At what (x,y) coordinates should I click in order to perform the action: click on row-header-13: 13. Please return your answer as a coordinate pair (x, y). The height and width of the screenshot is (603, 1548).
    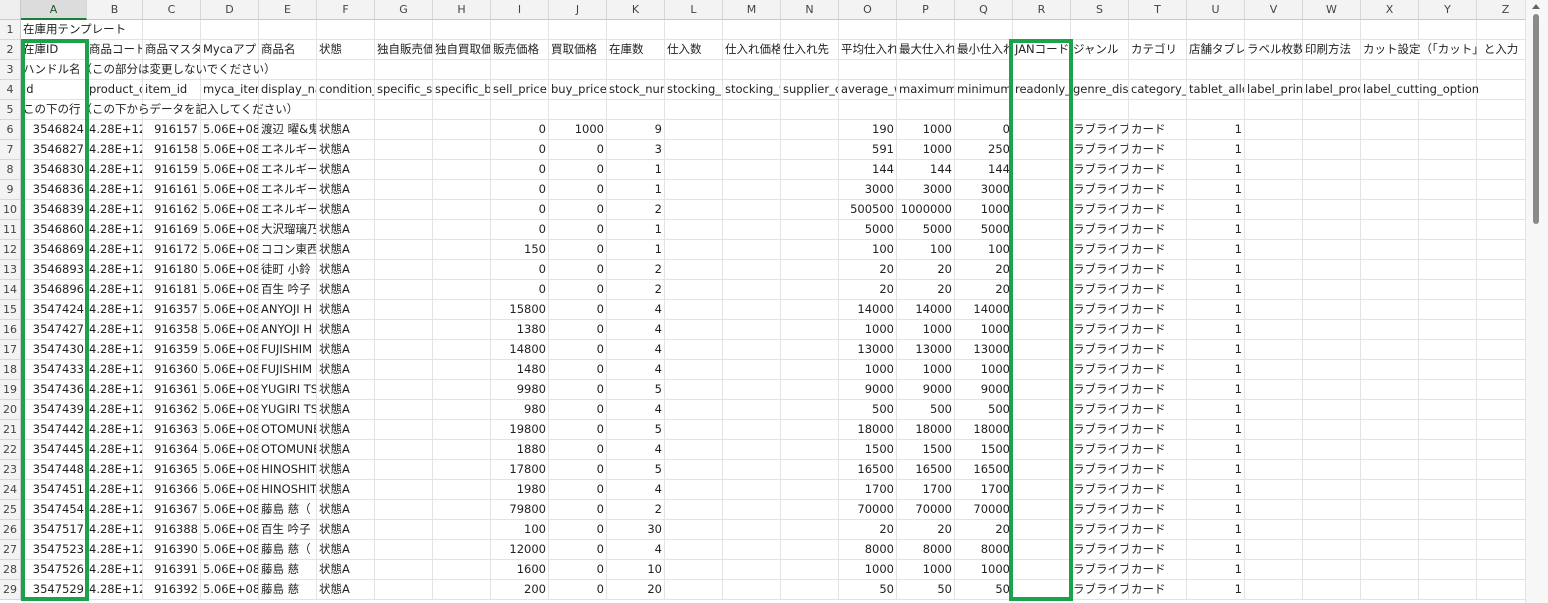
    Looking at the image, I should click on (10, 270).